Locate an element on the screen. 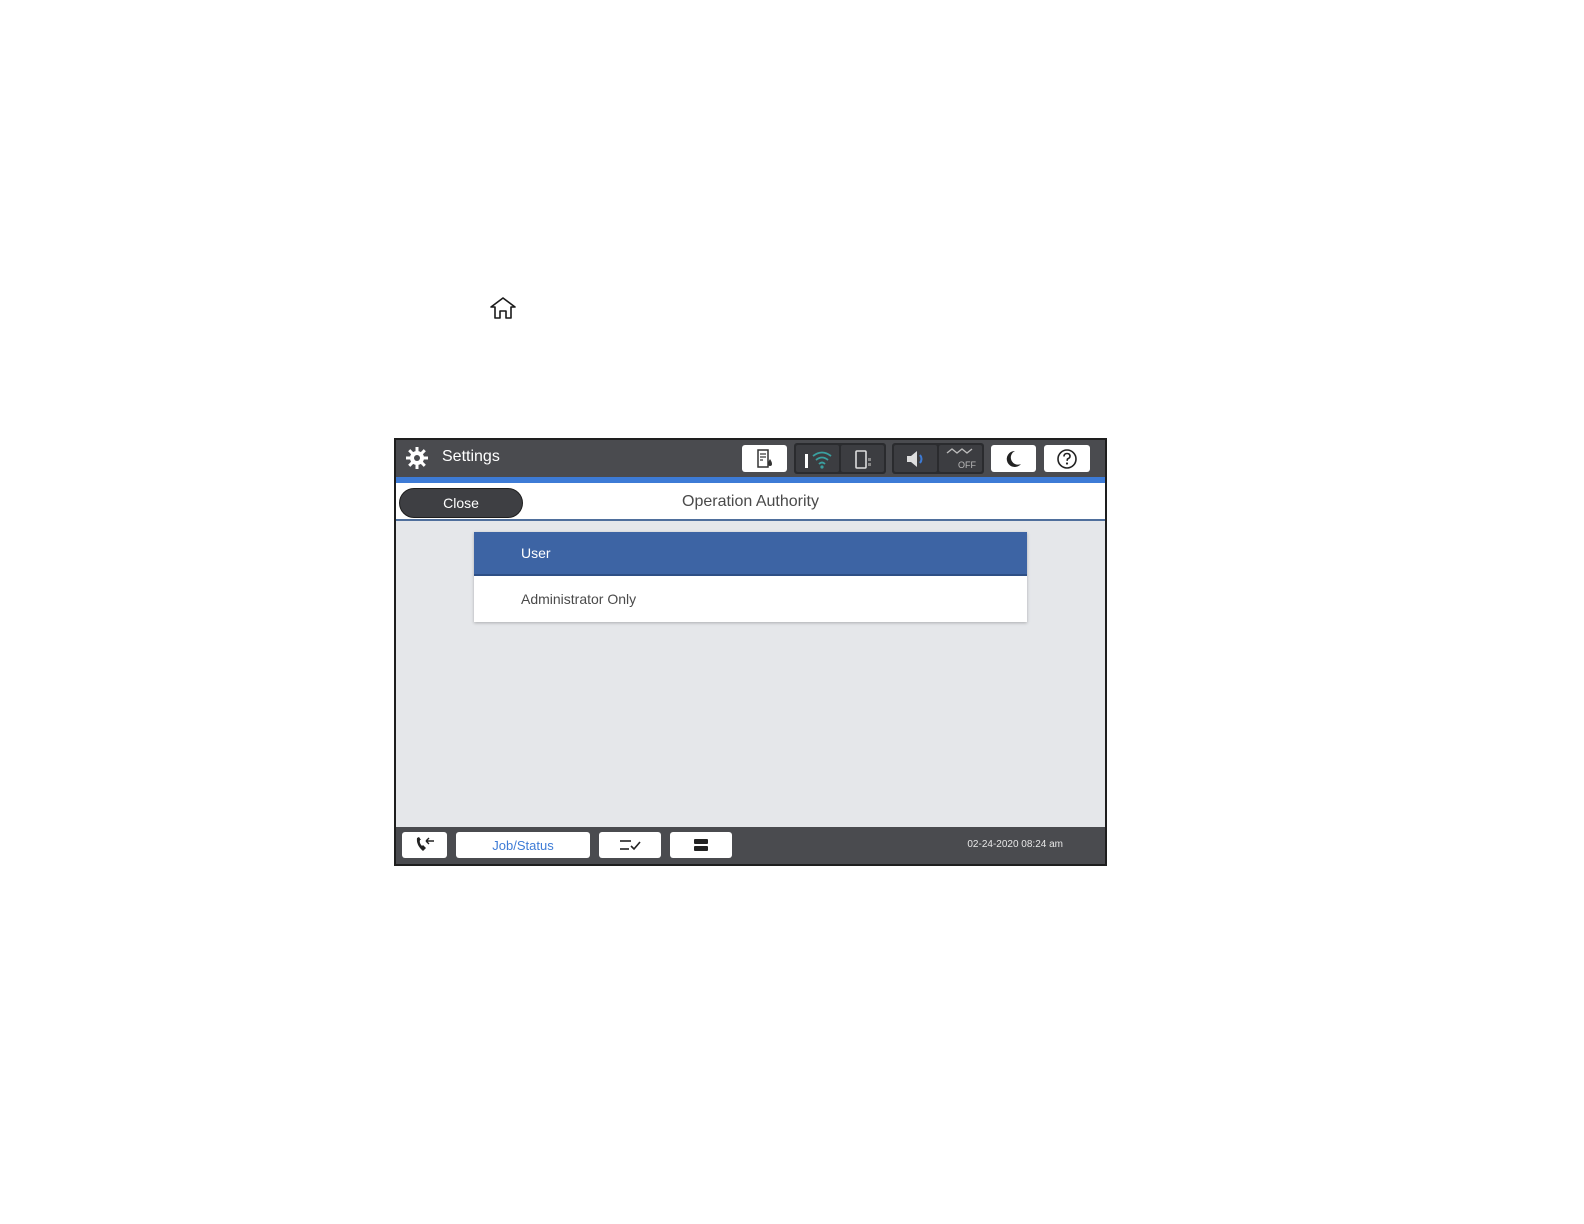  wifi-status is located at coordinates (817, 458).